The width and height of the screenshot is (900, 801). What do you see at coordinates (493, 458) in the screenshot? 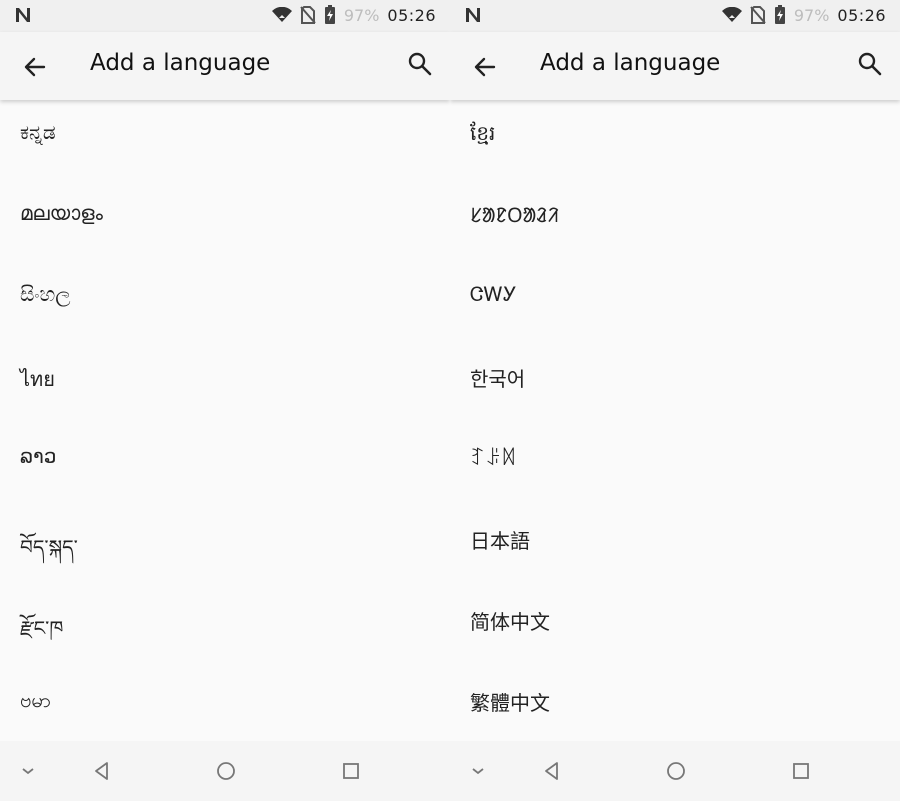
I see `language-label: ꆈꌠꉙ` at bounding box center [493, 458].